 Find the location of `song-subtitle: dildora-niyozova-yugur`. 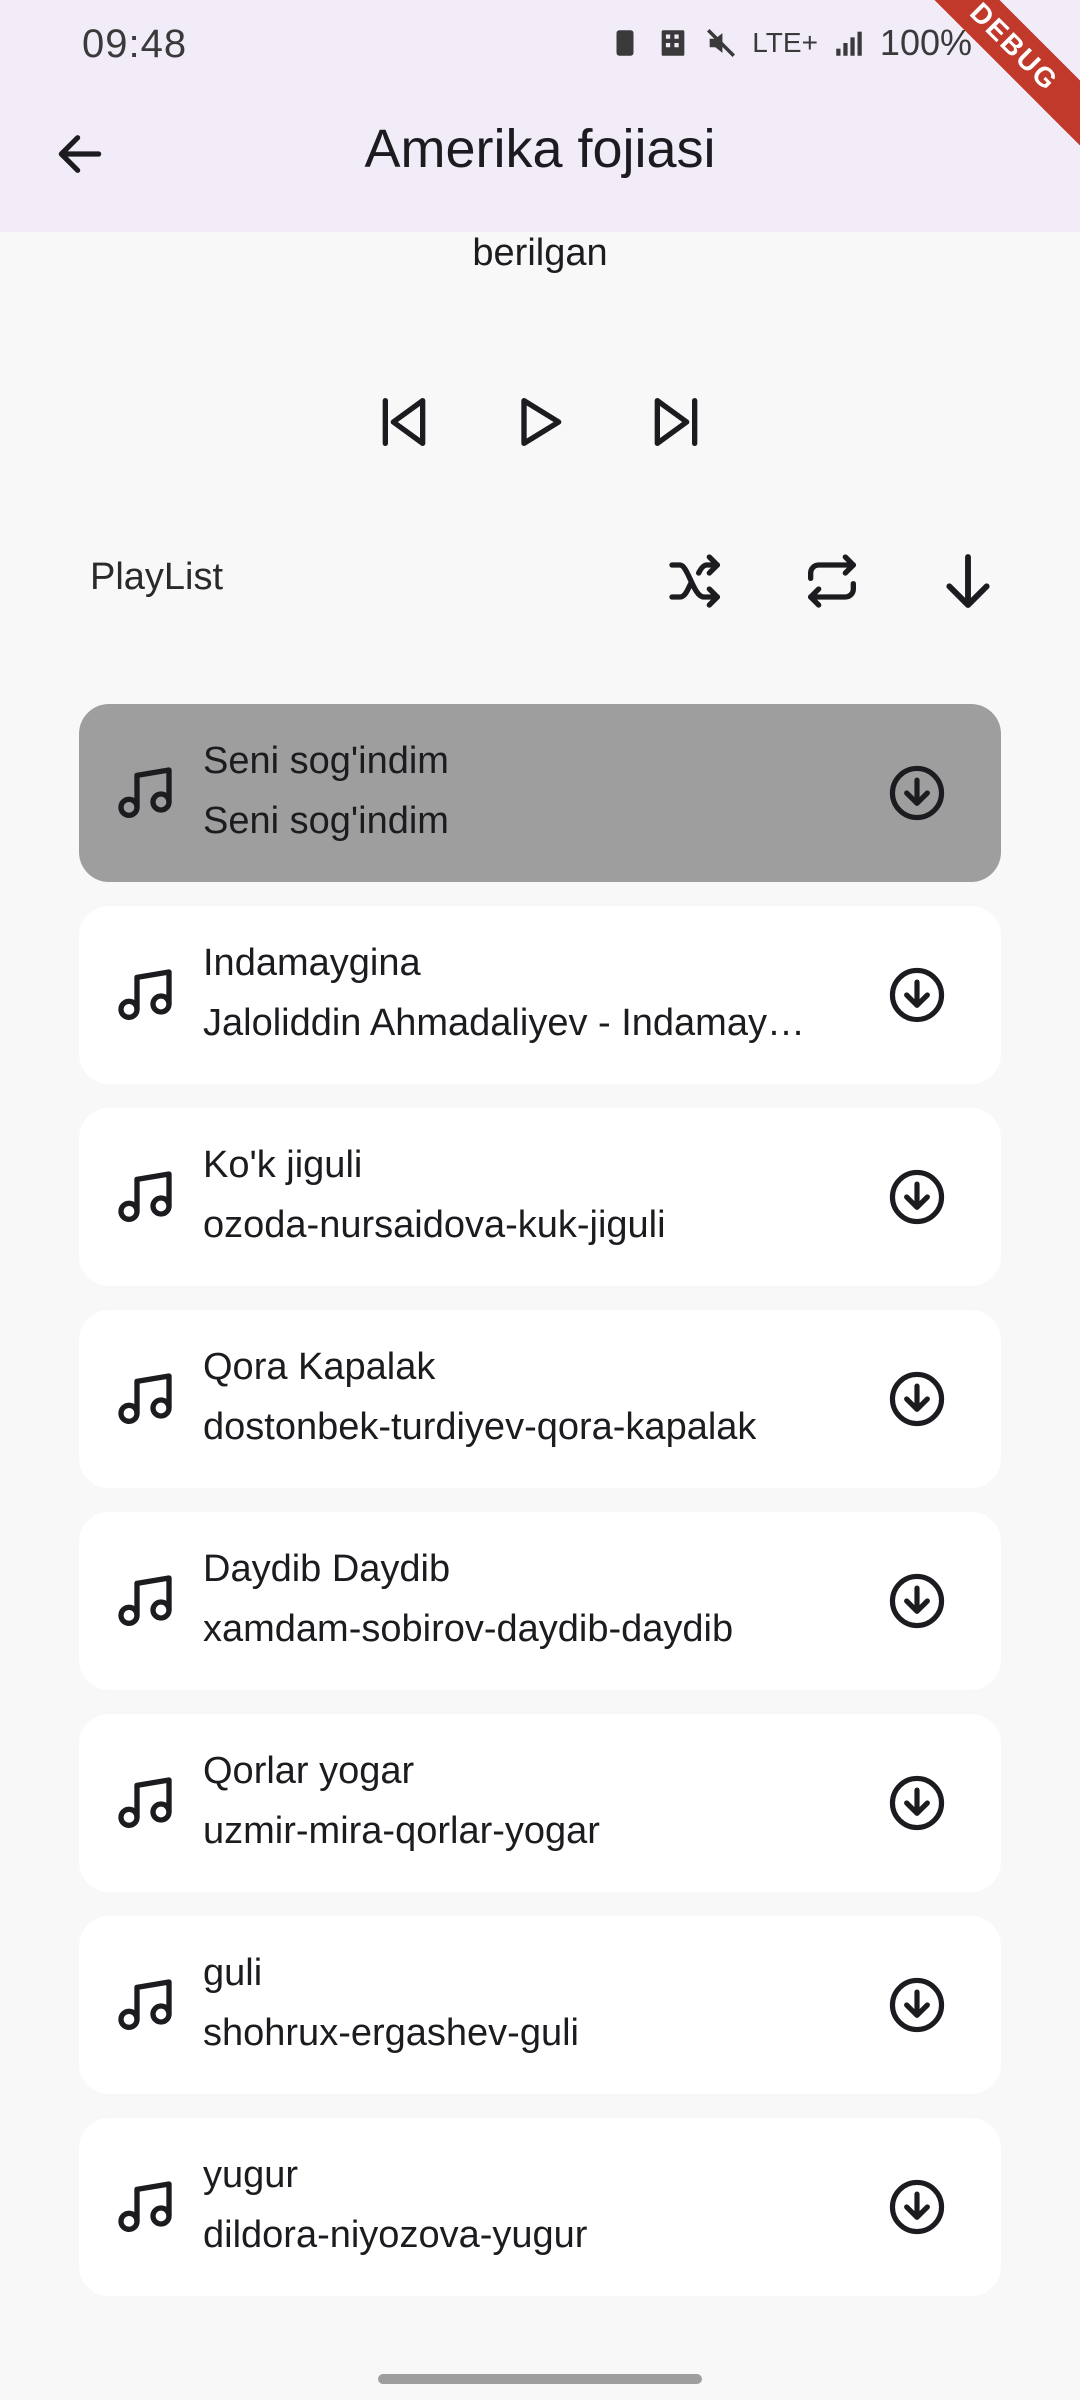

song-subtitle: dildora-niyozova-yugur is located at coordinates (395, 2235).